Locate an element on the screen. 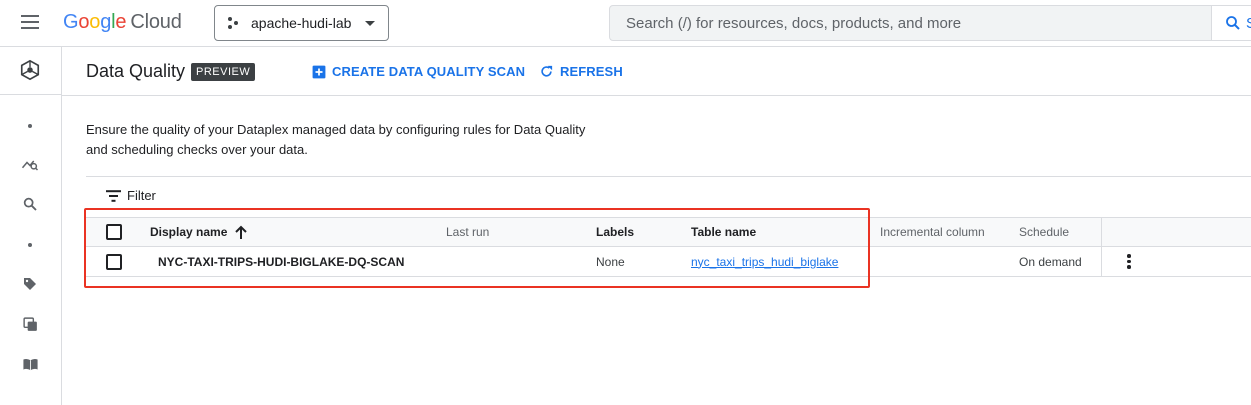 This screenshot has height=405, width=1251. column-header-last-run: Last run is located at coordinates (467, 232).